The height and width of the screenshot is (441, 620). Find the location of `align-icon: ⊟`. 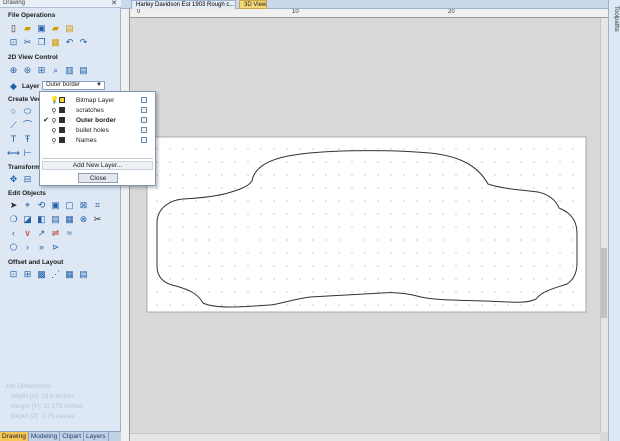

align-icon: ⊟ is located at coordinates (27, 179).